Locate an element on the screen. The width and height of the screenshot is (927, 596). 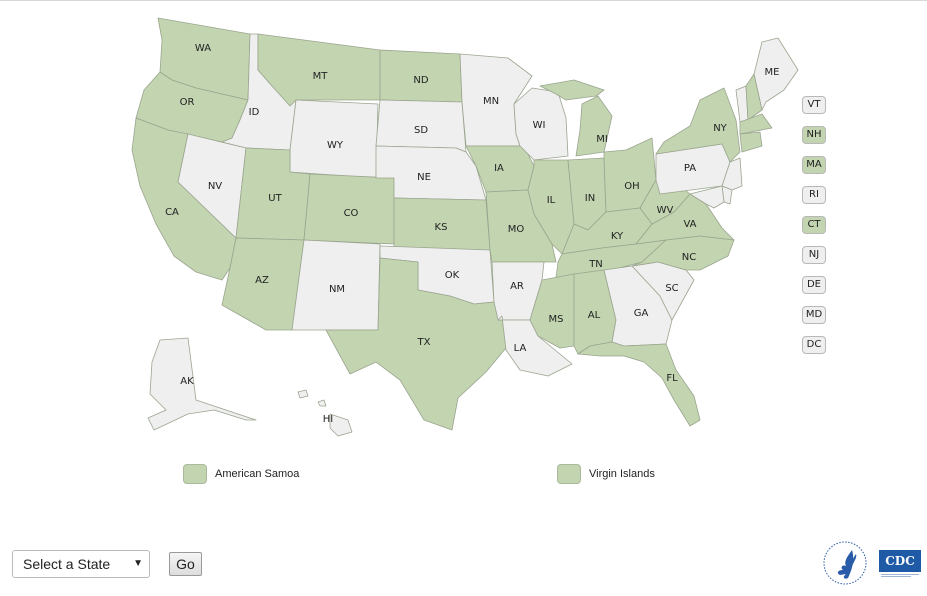
small-state-nj: NJ is located at coordinates (814, 255).